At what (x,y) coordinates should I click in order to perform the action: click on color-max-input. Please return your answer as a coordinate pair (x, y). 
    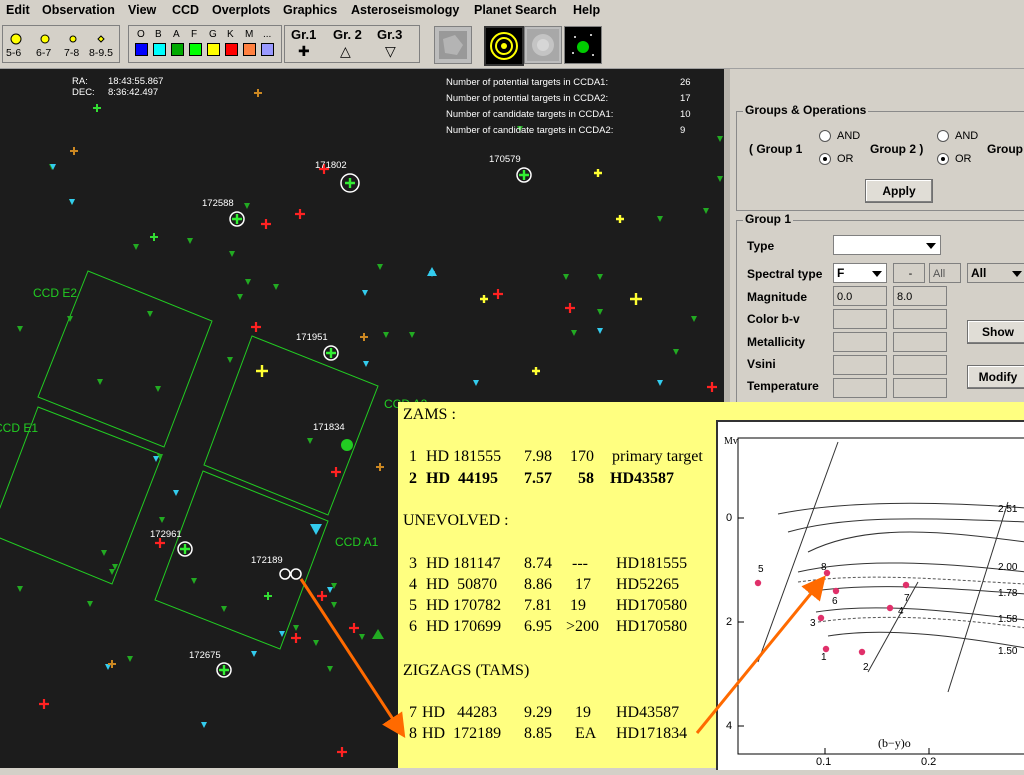
    Looking at the image, I should click on (920, 319).